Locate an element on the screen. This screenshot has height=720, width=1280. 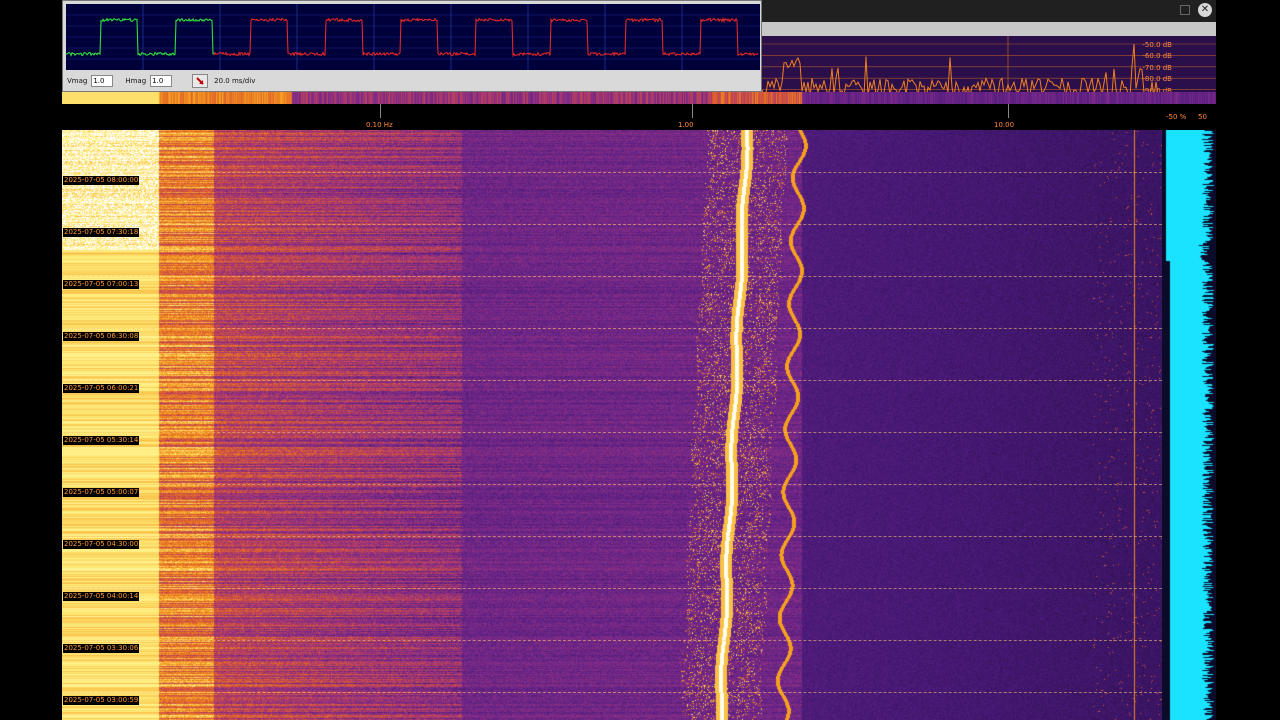
timestamp-label: 2025-07-05 03:00:59 is located at coordinates (101, 700).